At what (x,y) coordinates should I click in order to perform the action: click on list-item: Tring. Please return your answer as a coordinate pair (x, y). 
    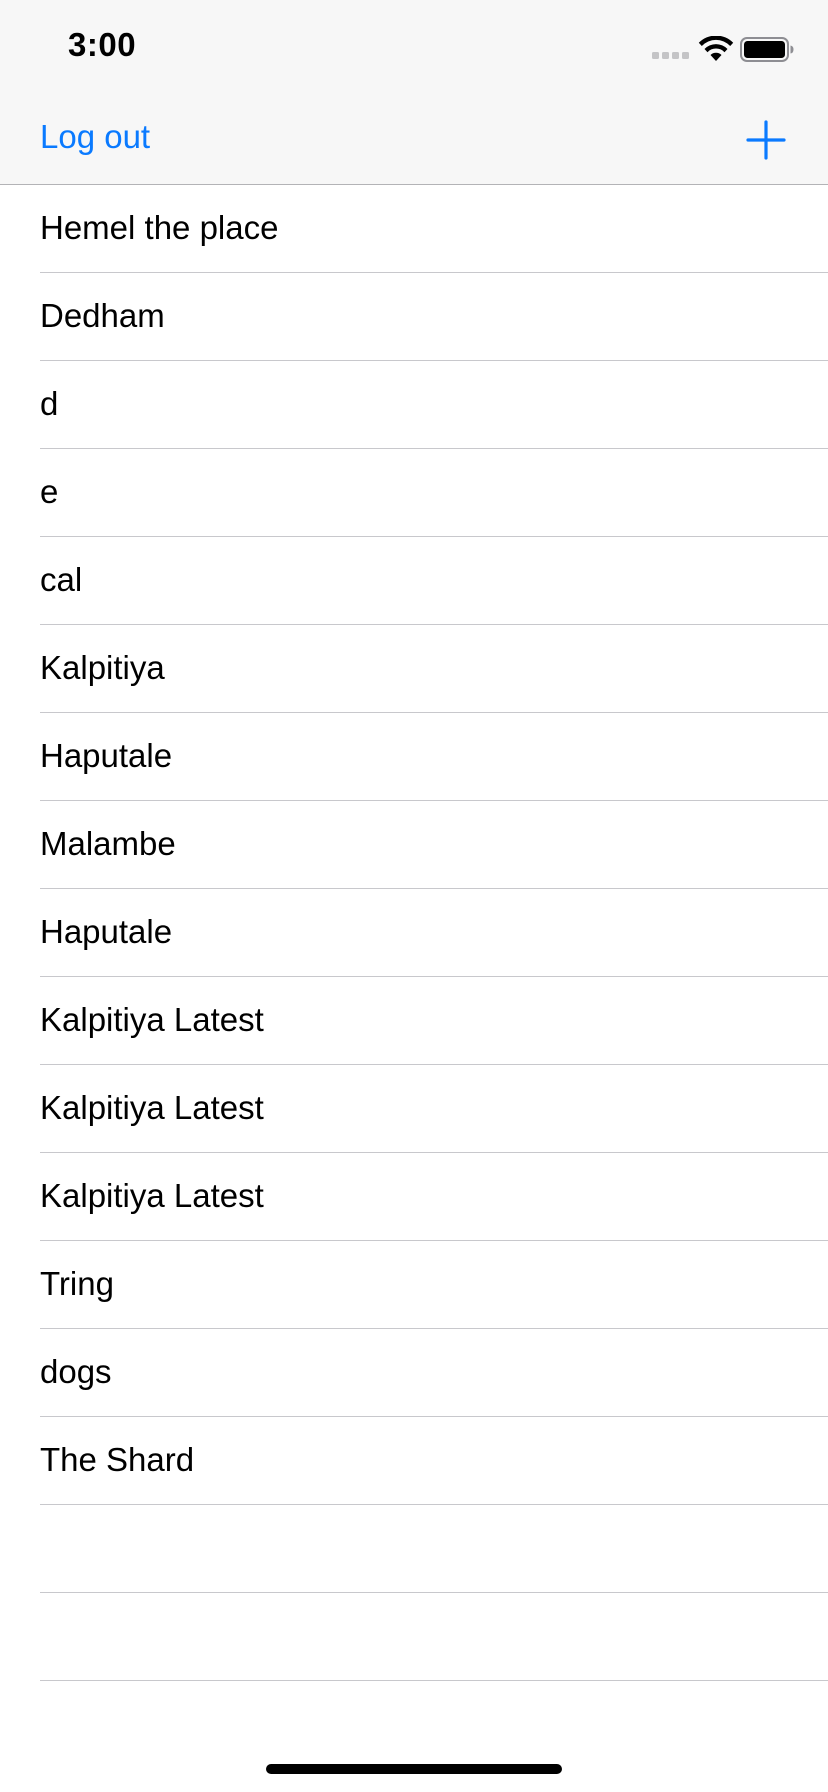
    Looking at the image, I should click on (414, 1285).